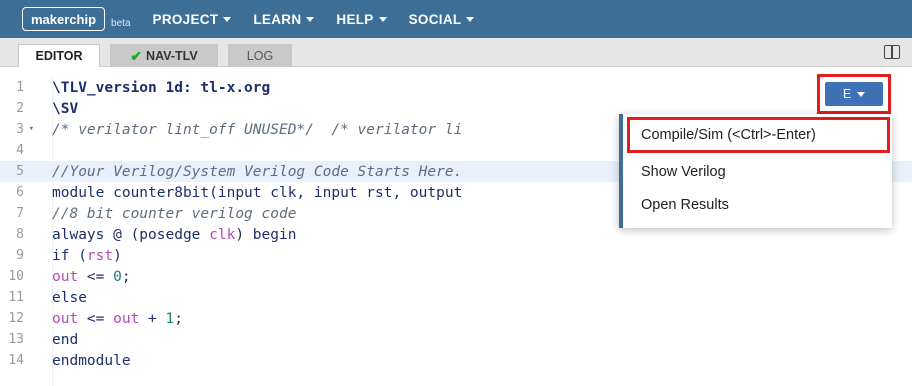  What do you see at coordinates (442, 19) in the screenshot?
I see `nav-social-menu: SOCIAL` at bounding box center [442, 19].